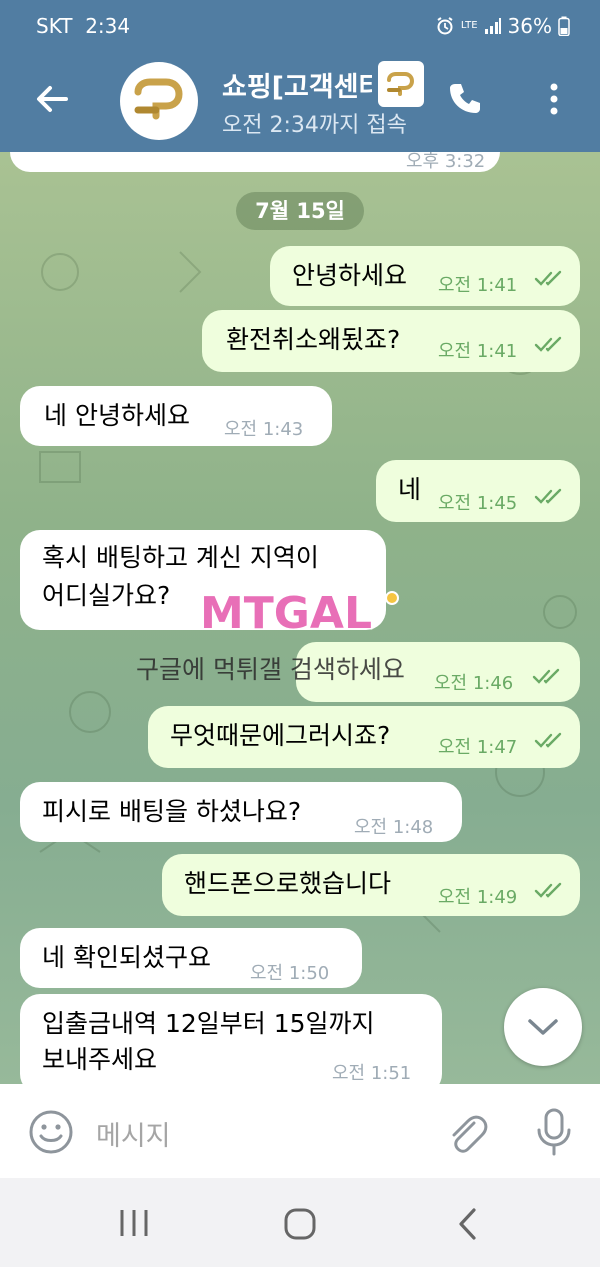 Image resolution: width=600 pixels, height=1267 pixels. I want to click on scroll-down-button, so click(543, 1027).